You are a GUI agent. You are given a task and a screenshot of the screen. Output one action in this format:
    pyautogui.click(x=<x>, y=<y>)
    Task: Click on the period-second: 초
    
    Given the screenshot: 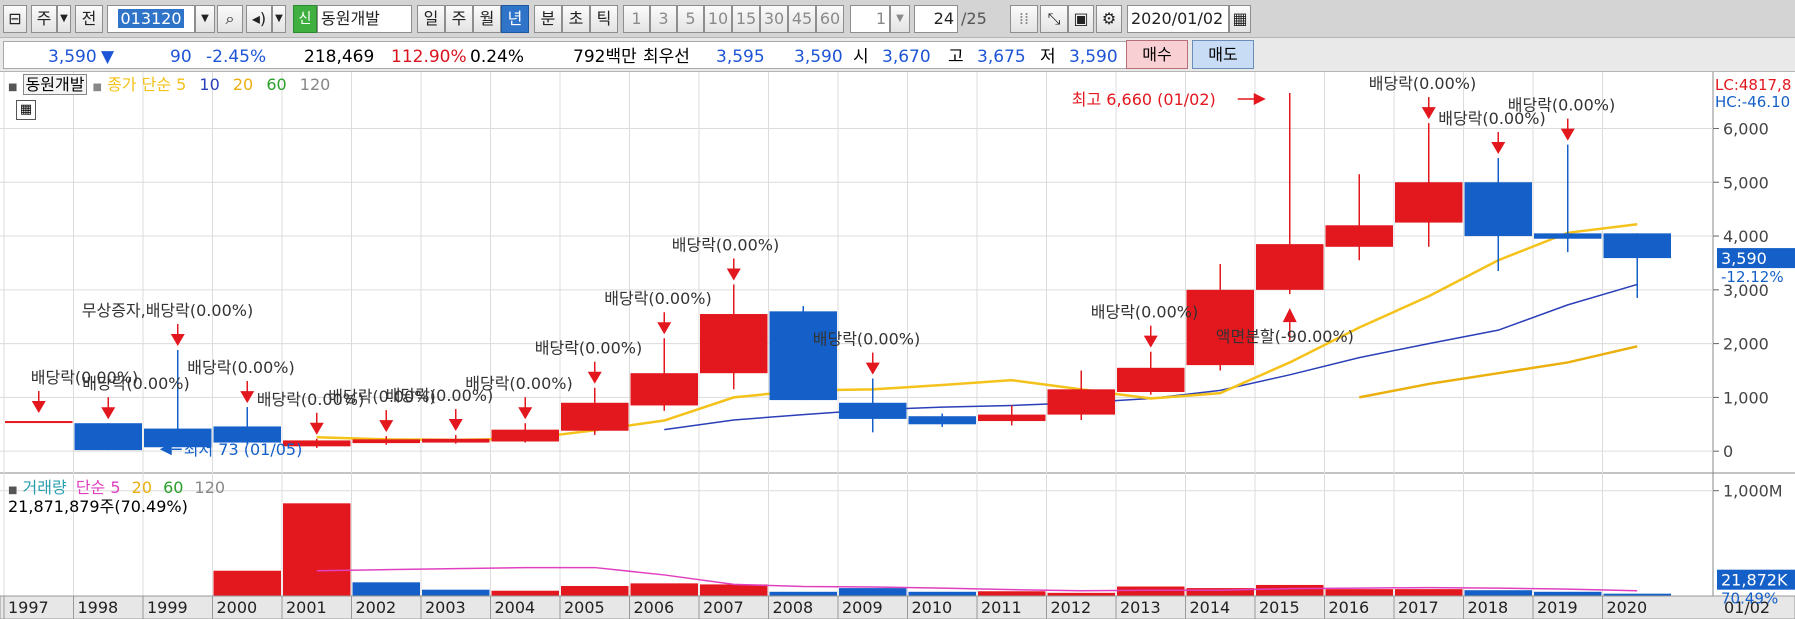 What is the action you would take?
    pyautogui.click(x=576, y=19)
    